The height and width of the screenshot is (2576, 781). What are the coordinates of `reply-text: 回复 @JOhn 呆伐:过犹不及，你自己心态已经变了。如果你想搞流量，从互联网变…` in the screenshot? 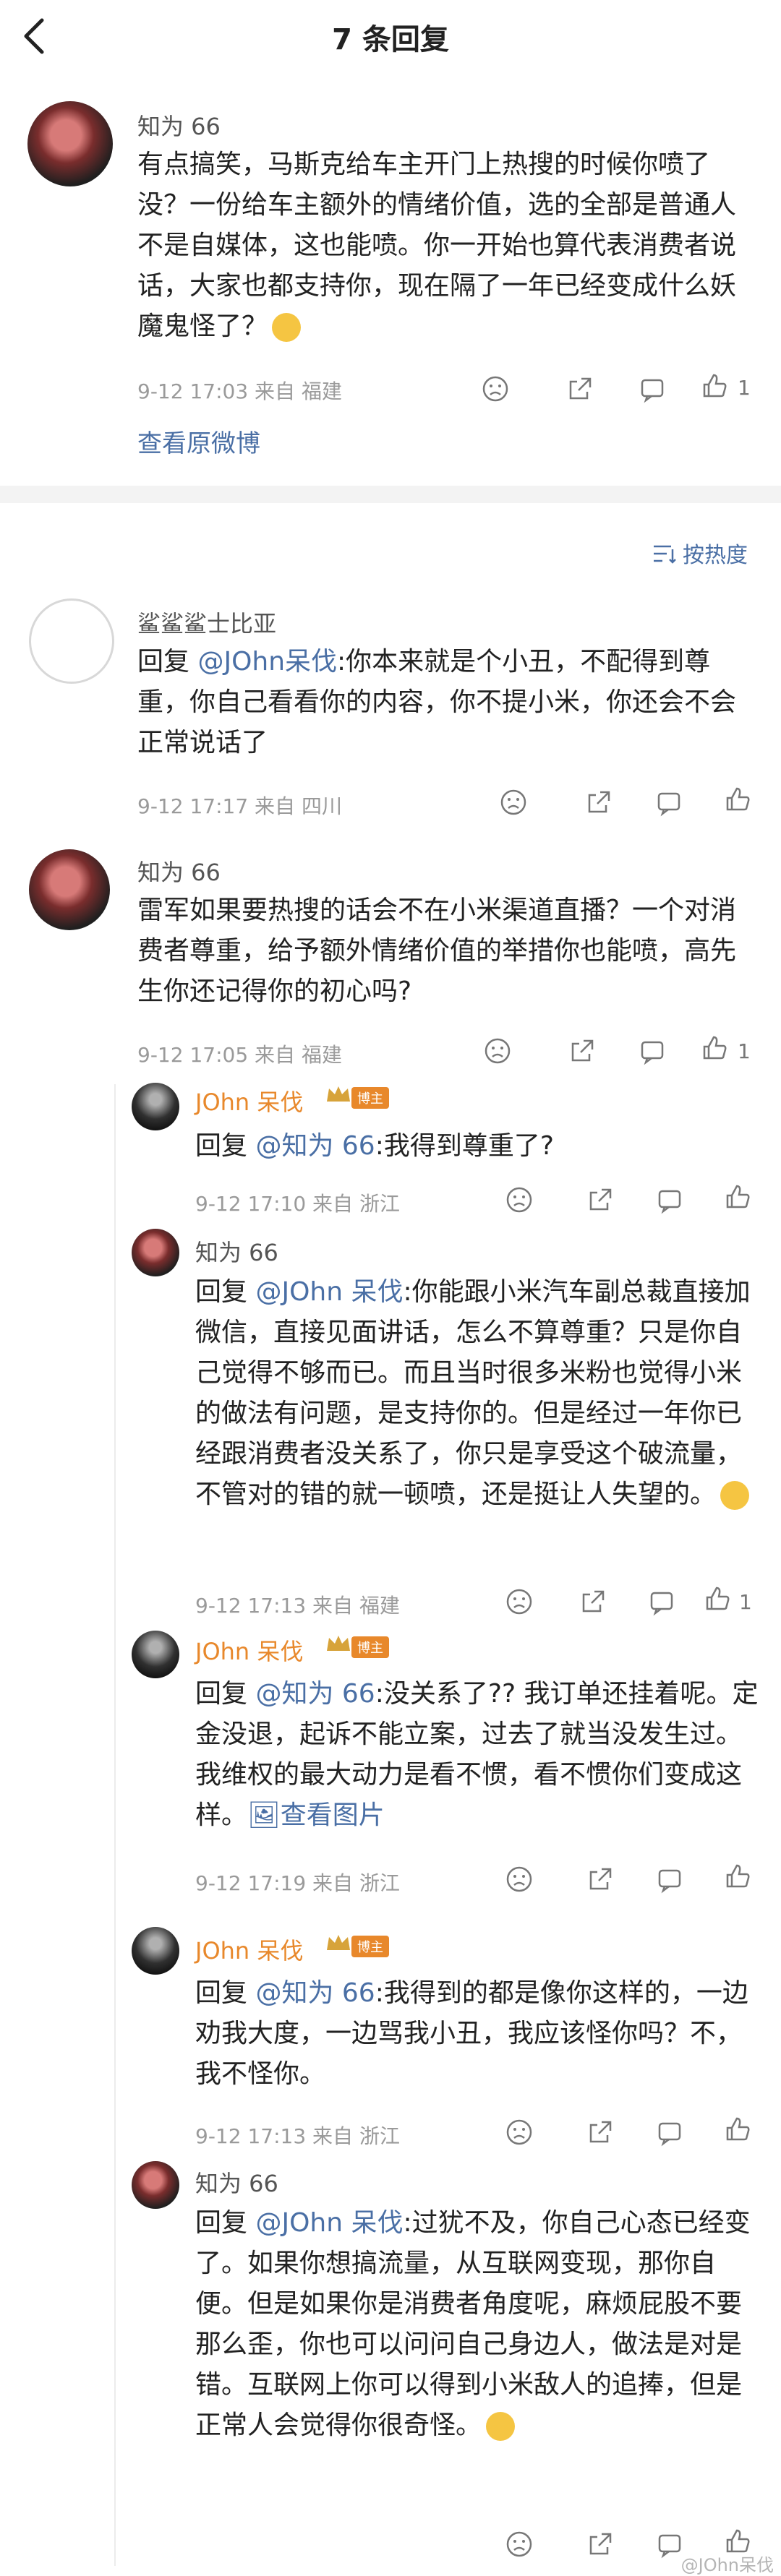 It's located at (473, 2325).